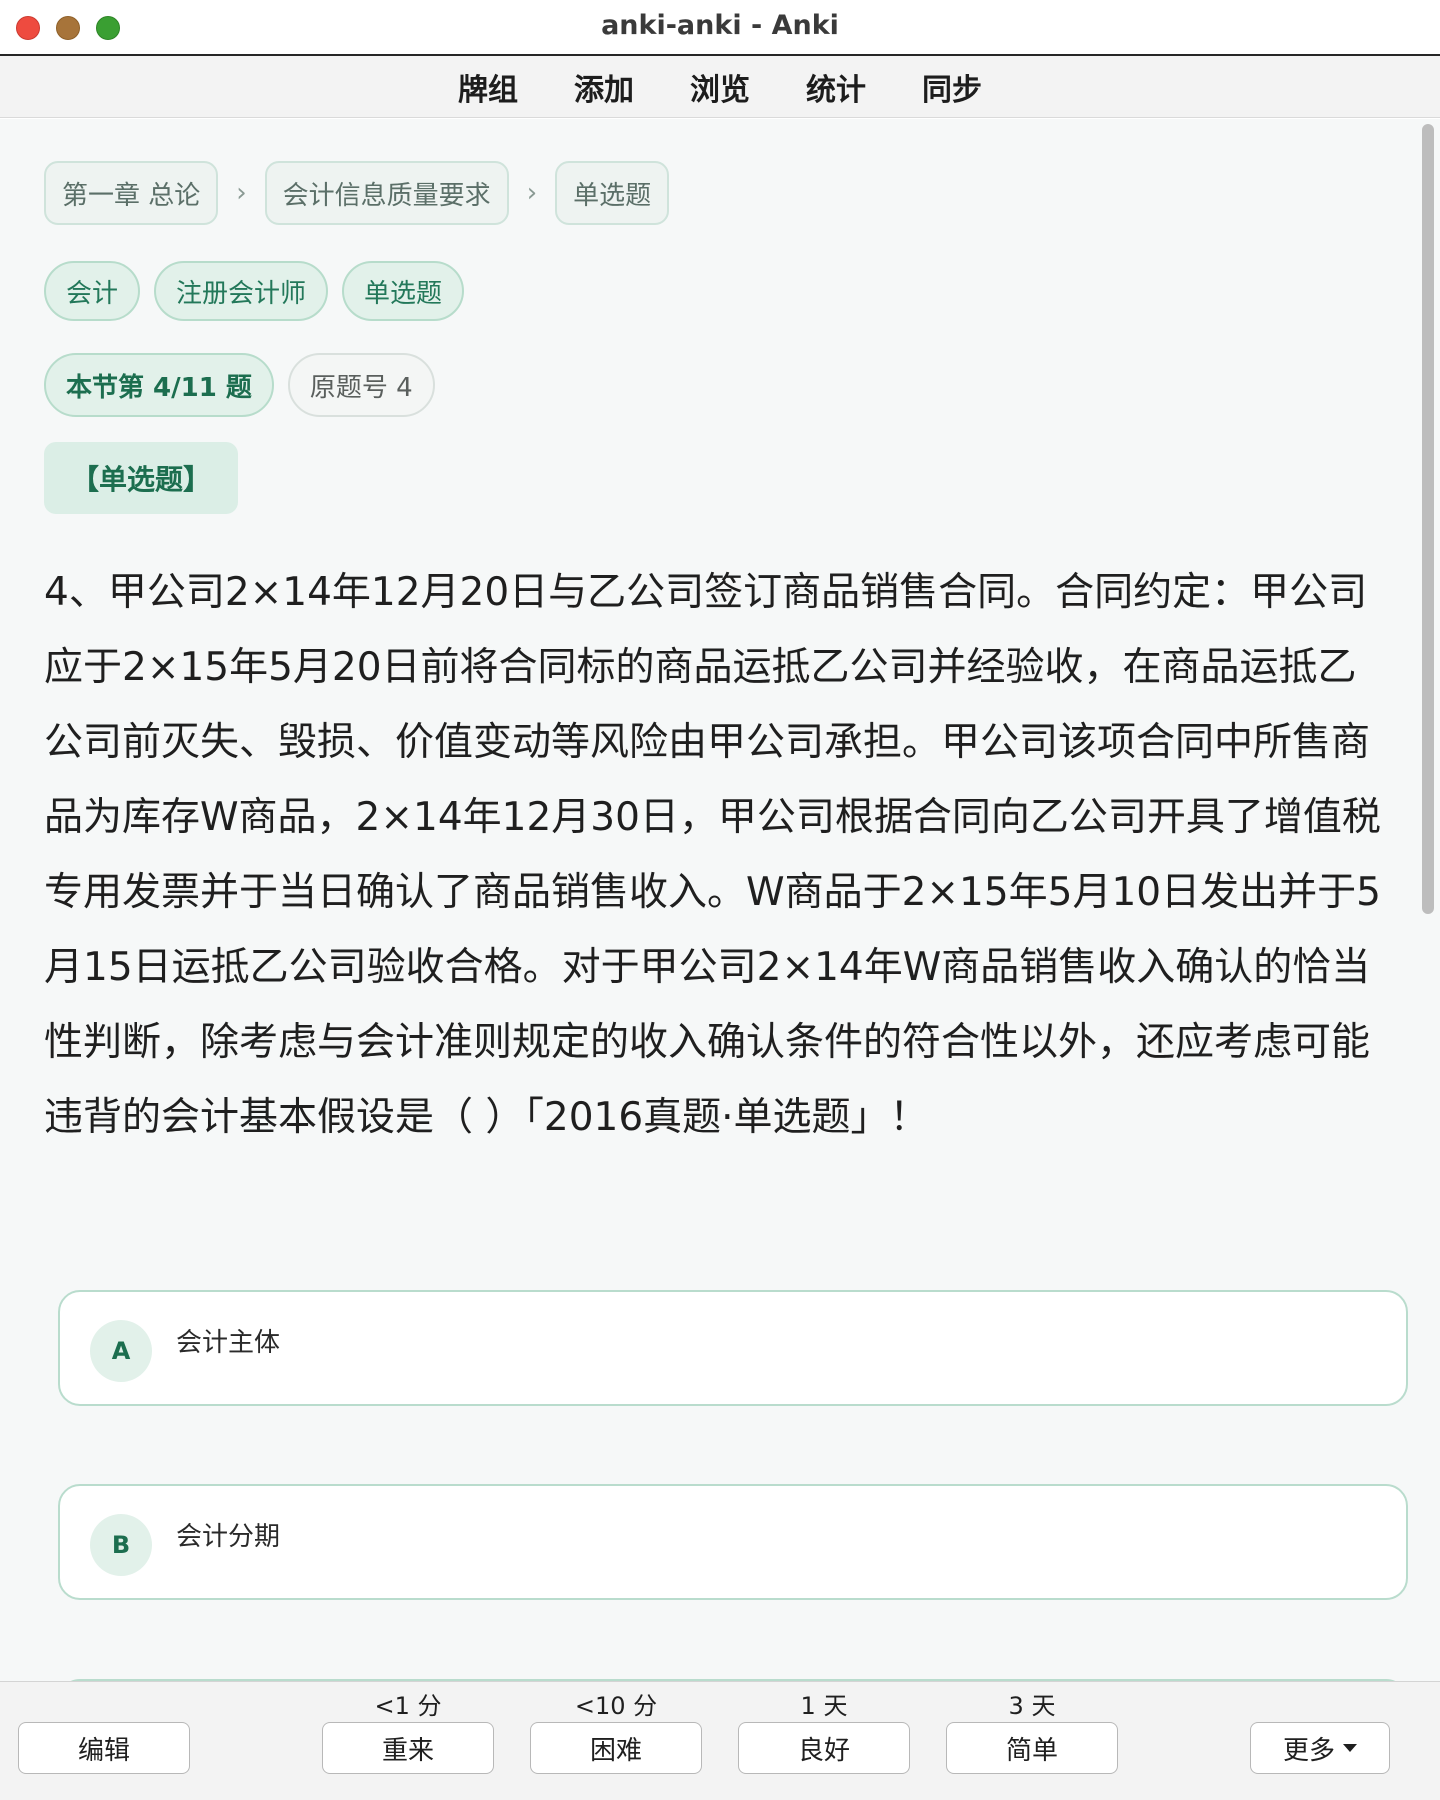 The width and height of the screenshot is (1440, 1800). I want to click on chevron-down-icon, so click(1350, 1748).